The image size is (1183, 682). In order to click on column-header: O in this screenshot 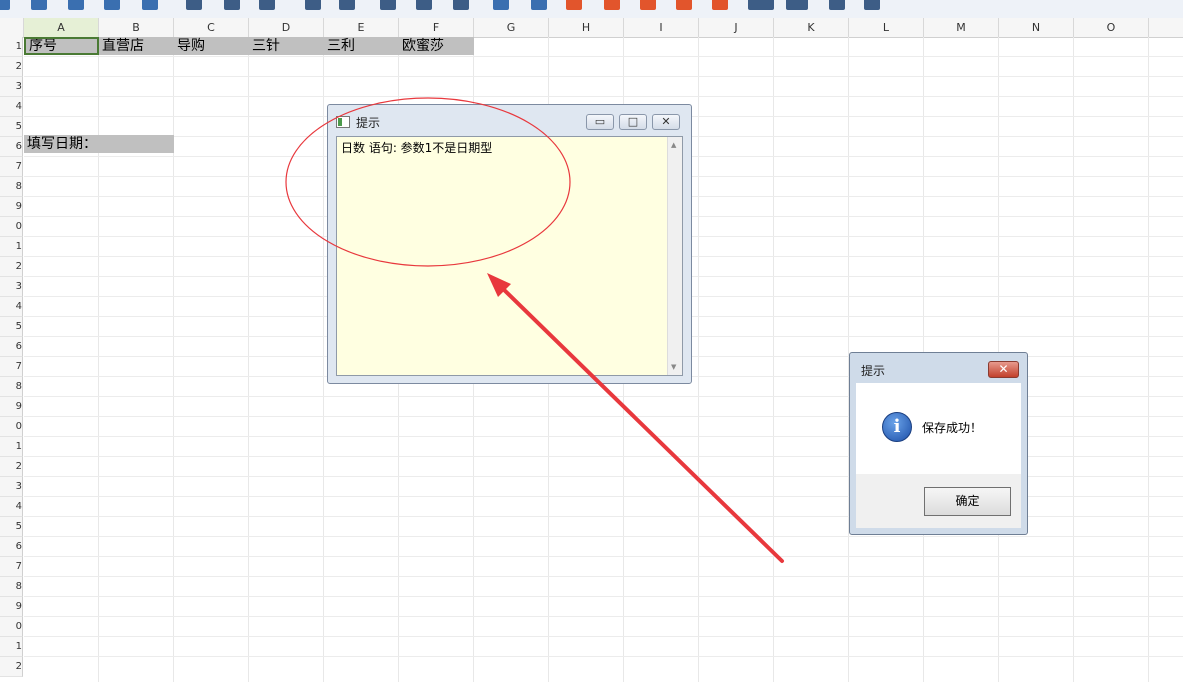, I will do `click(1111, 27)`.